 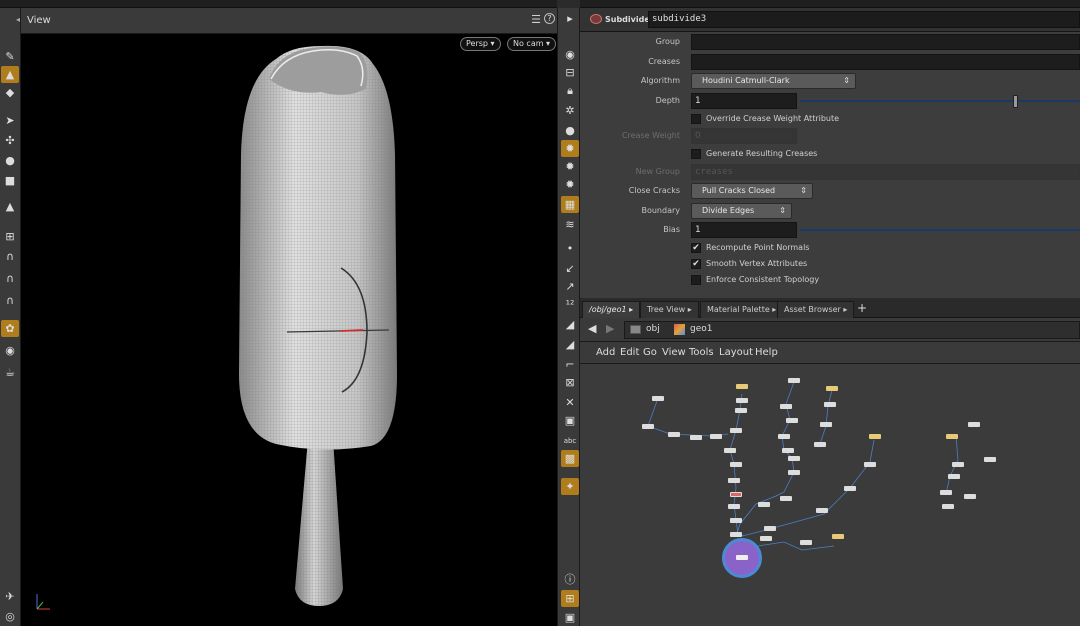 What do you see at coordinates (10, 328) in the screenshot?
I see `pose-icon: ✿` at bounding box center [10, 328].